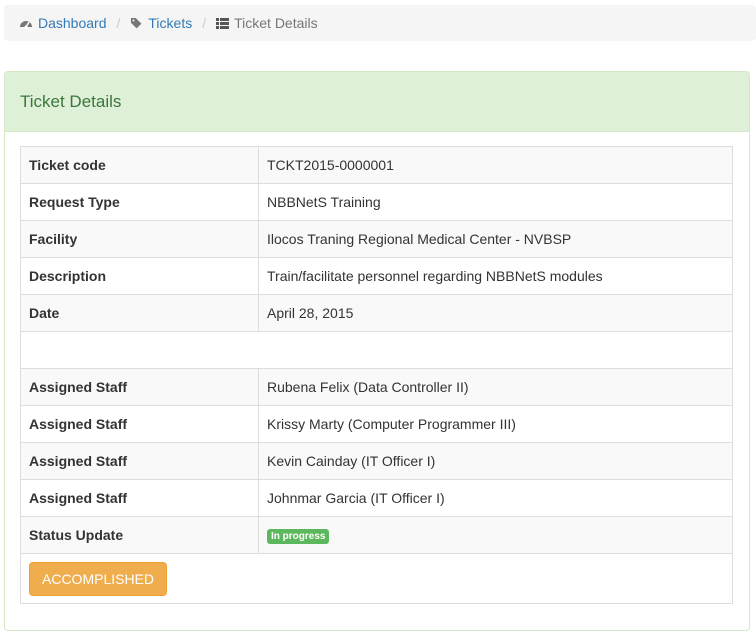  I want to click on breadcrumb: Dashboard / Tickets / Ticket Details, so click(380, 23).